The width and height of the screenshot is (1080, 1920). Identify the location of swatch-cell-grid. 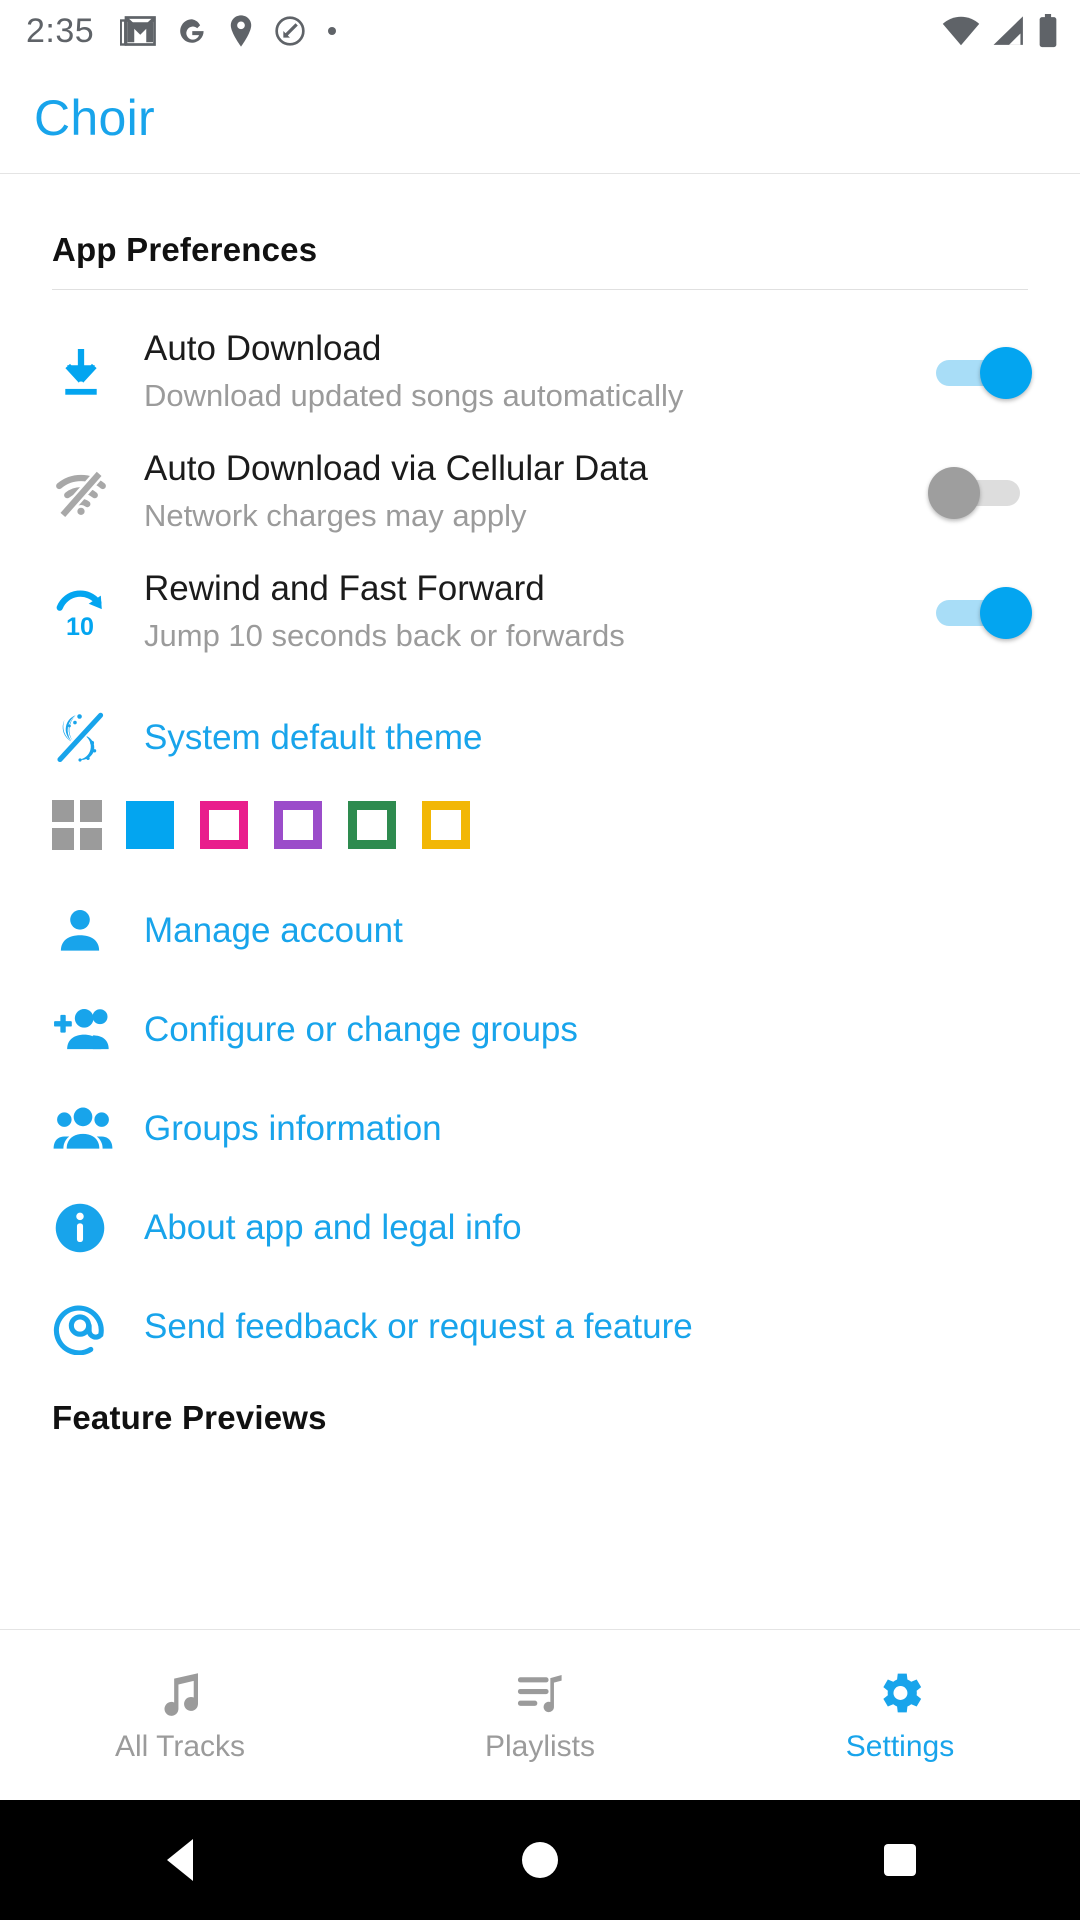
(89, 825).